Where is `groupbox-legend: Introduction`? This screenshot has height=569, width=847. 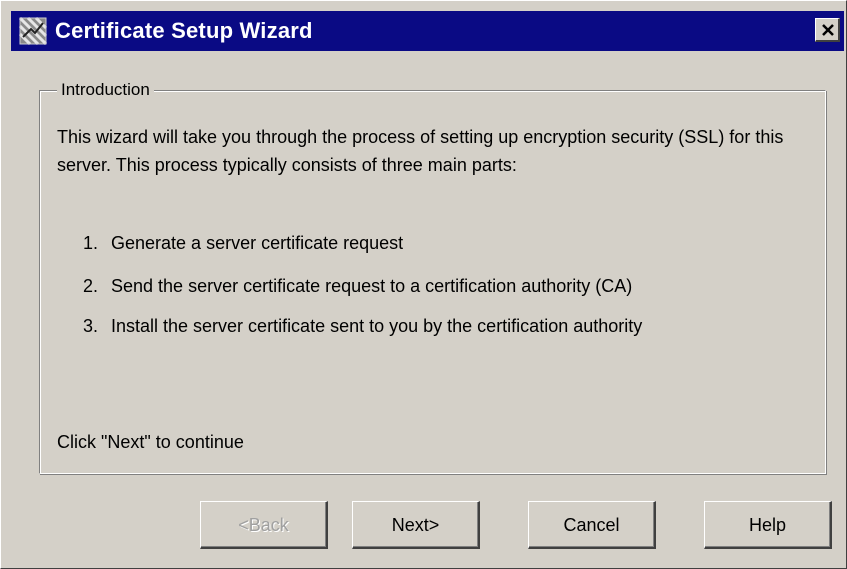 groupbox-legend: Introduction is located at coordinates (105, 90).